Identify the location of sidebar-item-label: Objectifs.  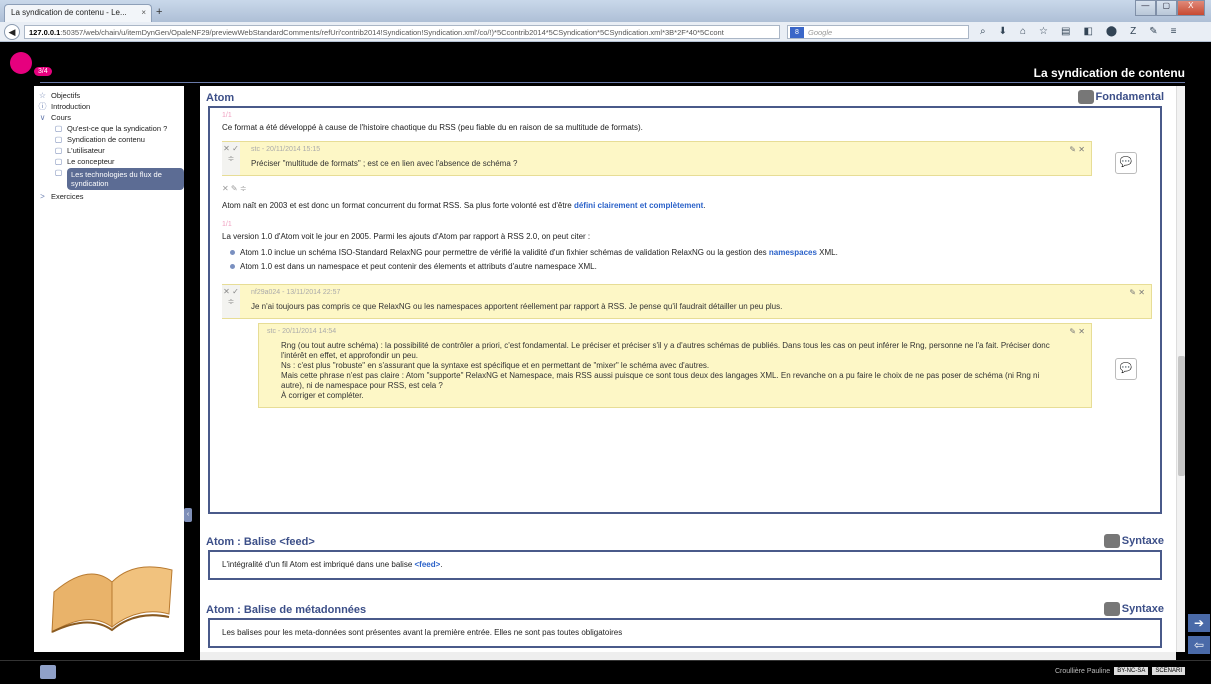
(66, 95).